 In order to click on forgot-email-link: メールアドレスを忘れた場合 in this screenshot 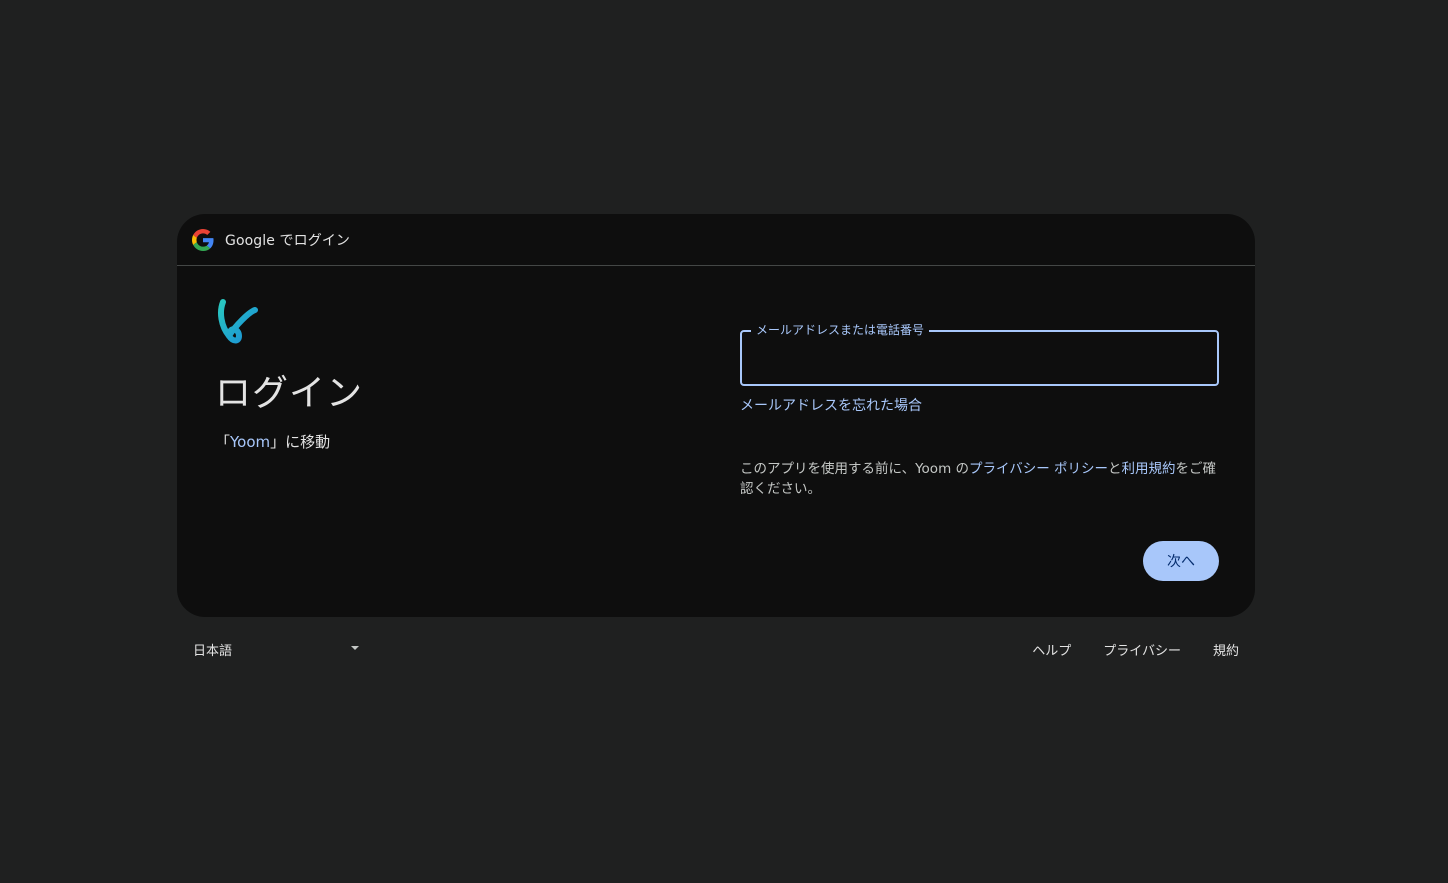, I will do `click(831, 405)`.